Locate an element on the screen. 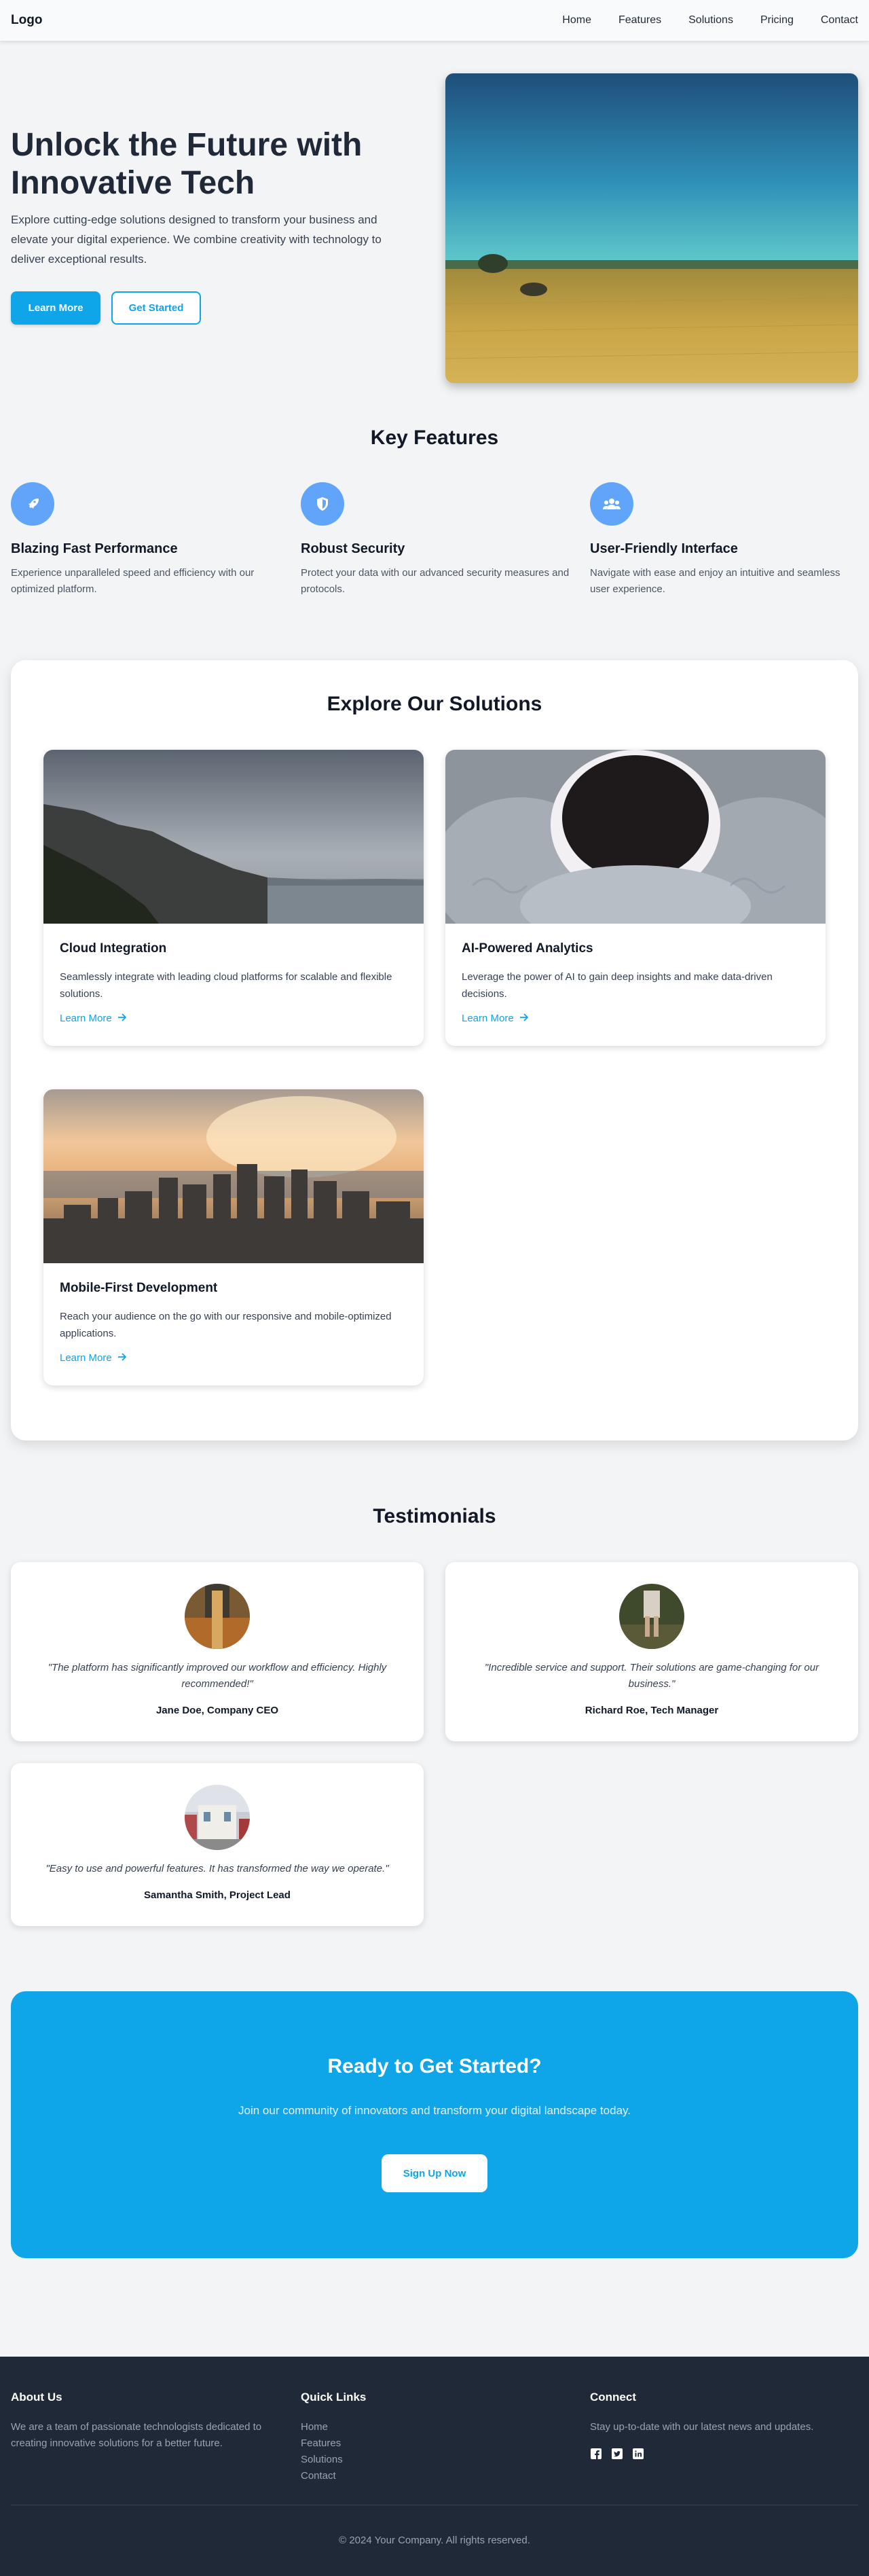 The height and width of the screenshot is (2576, 869). nav-pricing: Pricing is located at coordinates (777, 20).